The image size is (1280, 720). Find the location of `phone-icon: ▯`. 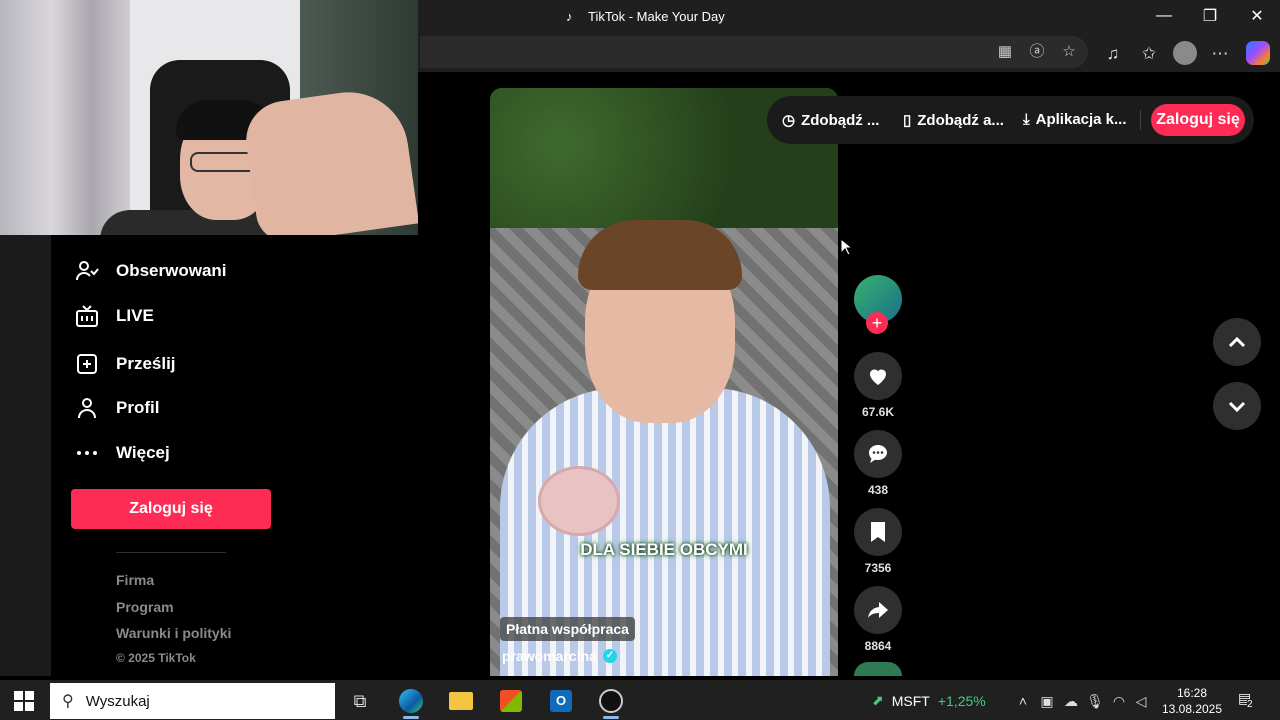

phone-icon: ▯ is located at coordinates (907, 120).